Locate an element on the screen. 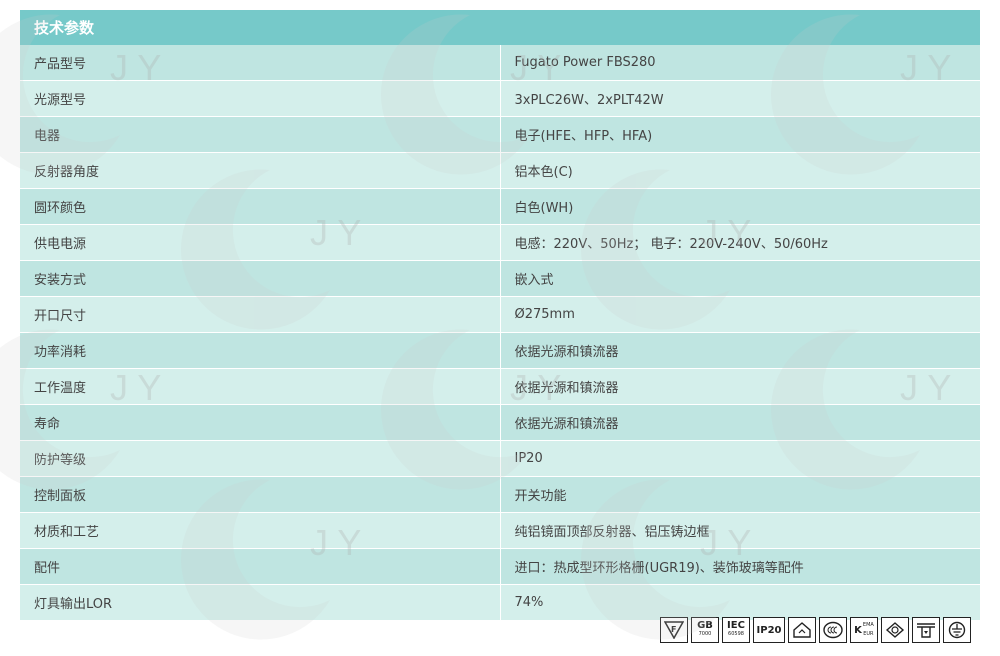  table-row: 供电电源 电感：220V、50Hz； 电子：220V-240V、50/60Hz is located at coordinates (500, 242).